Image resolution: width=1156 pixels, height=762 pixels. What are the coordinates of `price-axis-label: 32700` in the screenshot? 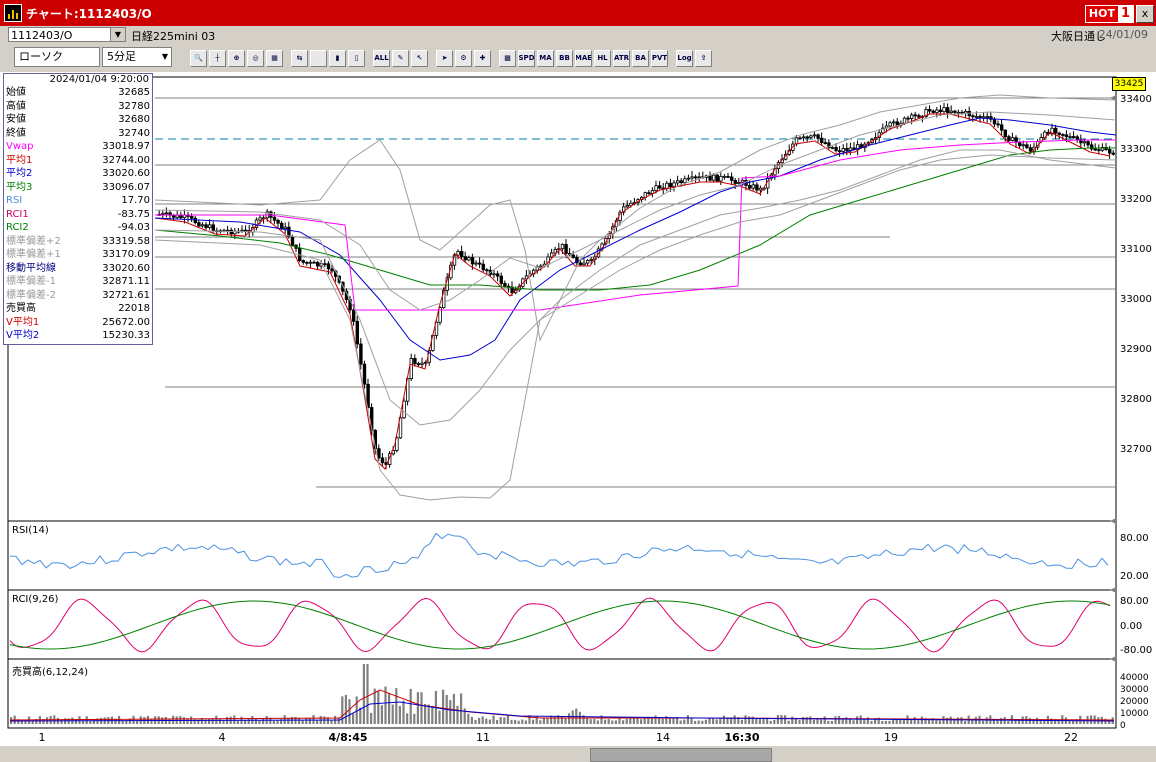 It's located at (1136, 449).